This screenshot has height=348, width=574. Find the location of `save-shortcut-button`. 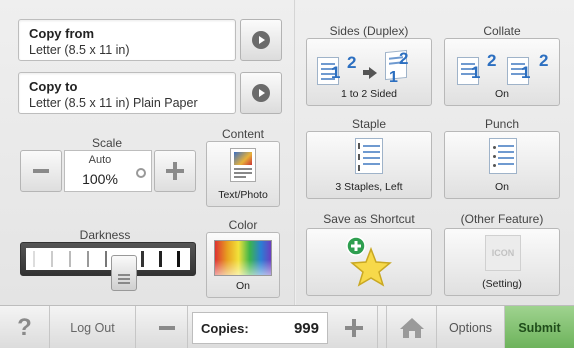

save-shortcut-button is located at coordinates (369, 262).